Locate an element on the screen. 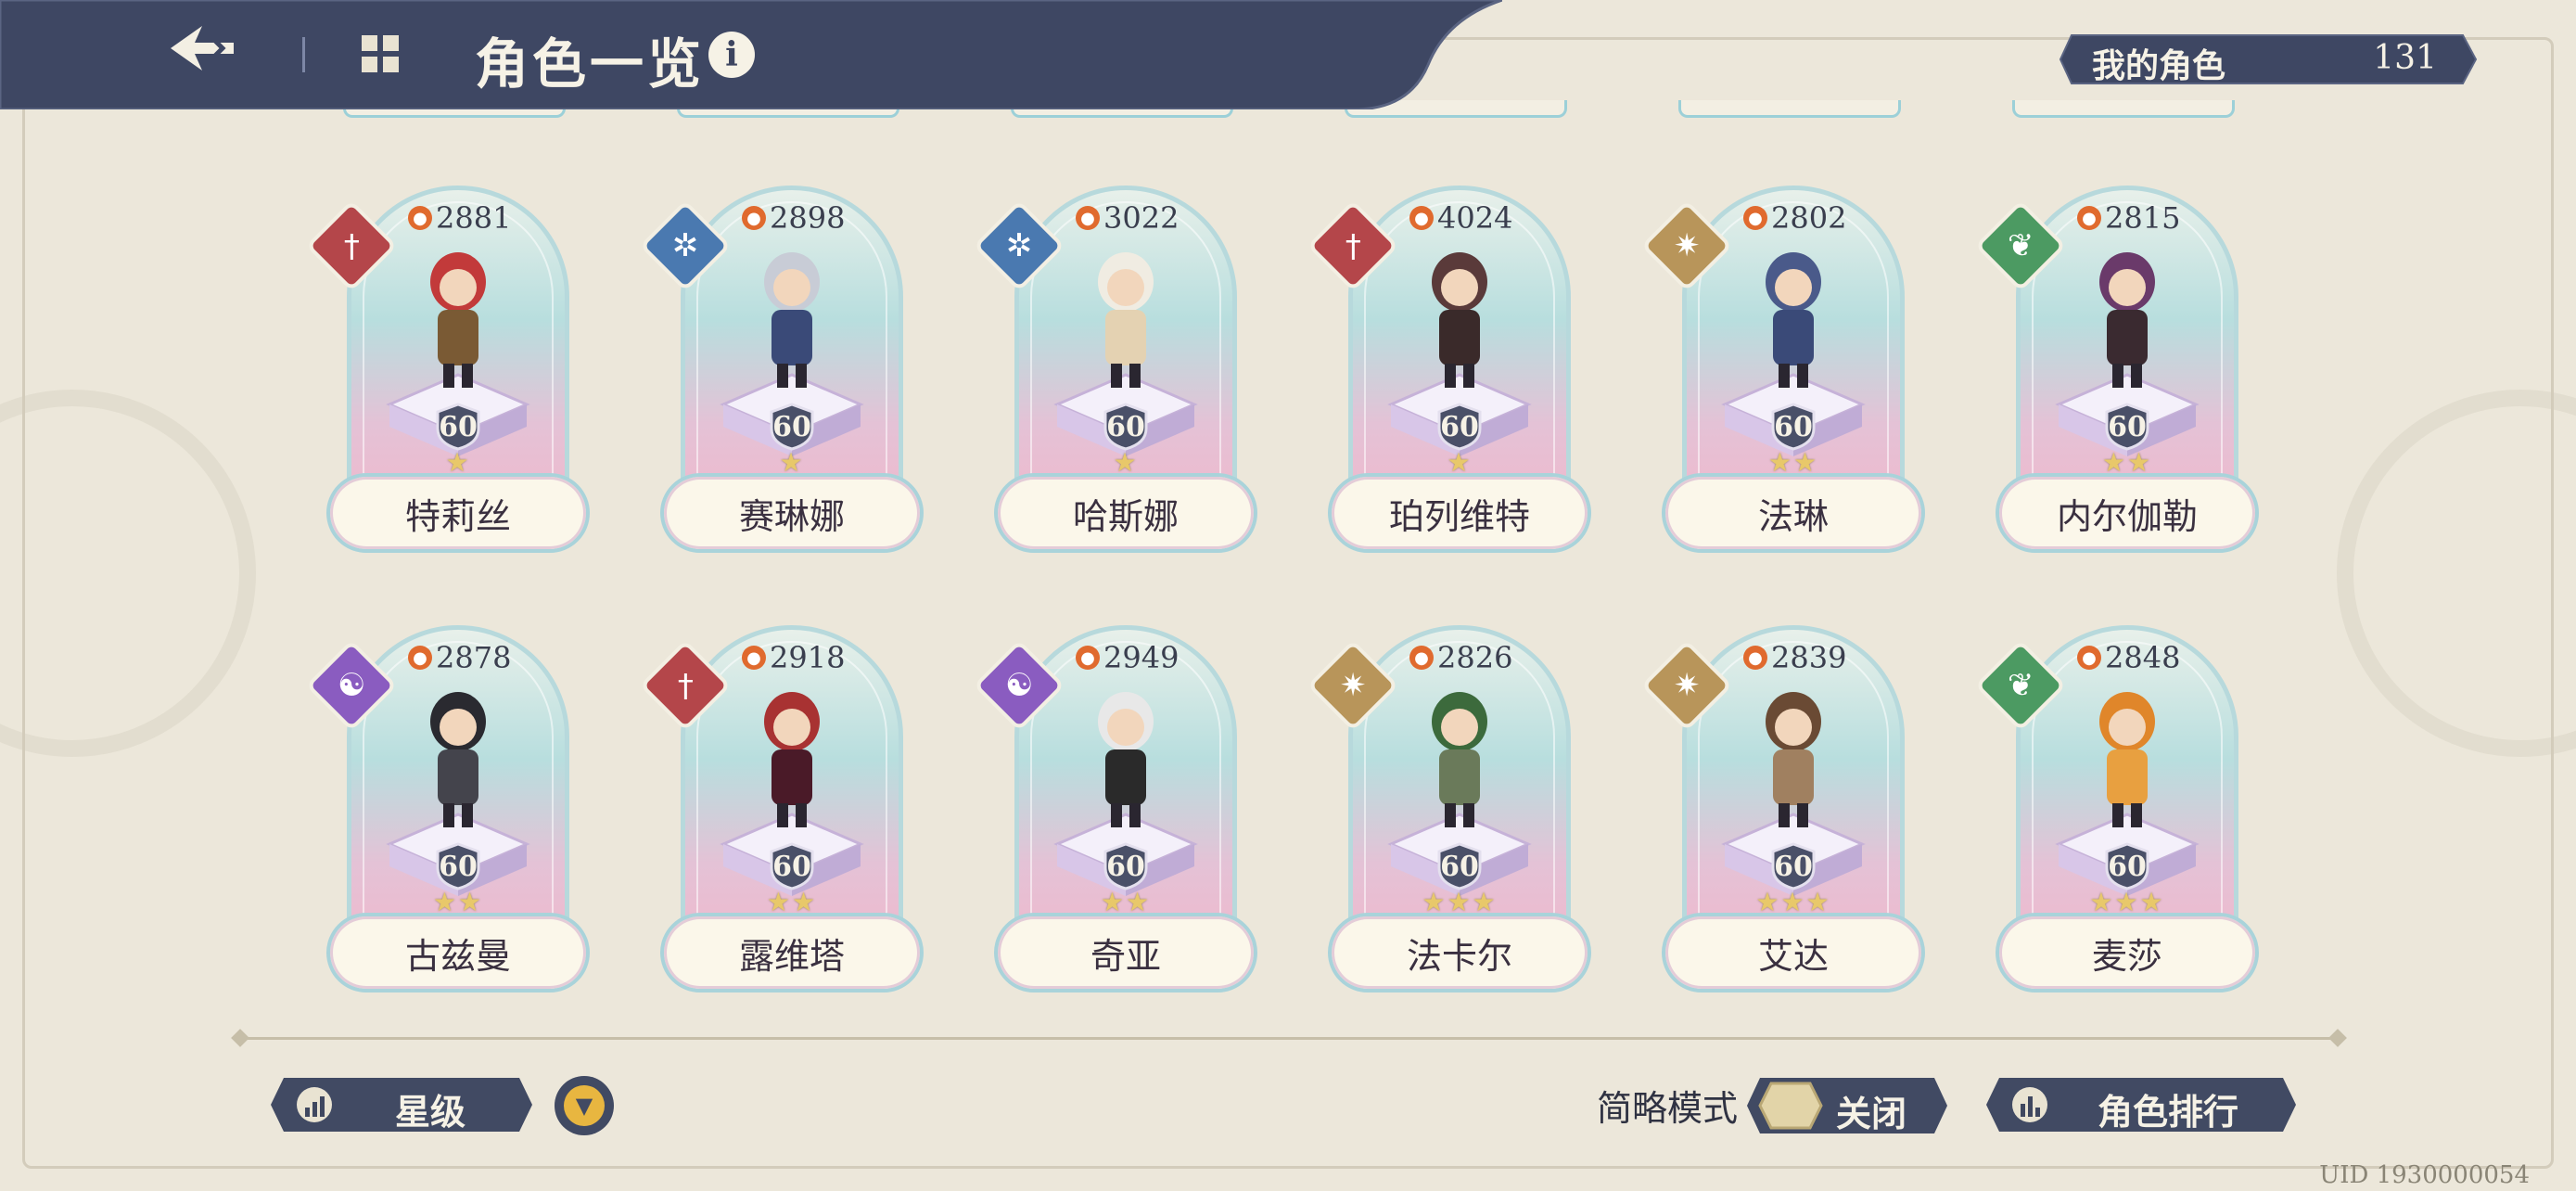 The image size is (2576, 1191). character-card: ❦ ● 2848 60 ★★★ 麦莎 is located at coordinates (2116, 820).